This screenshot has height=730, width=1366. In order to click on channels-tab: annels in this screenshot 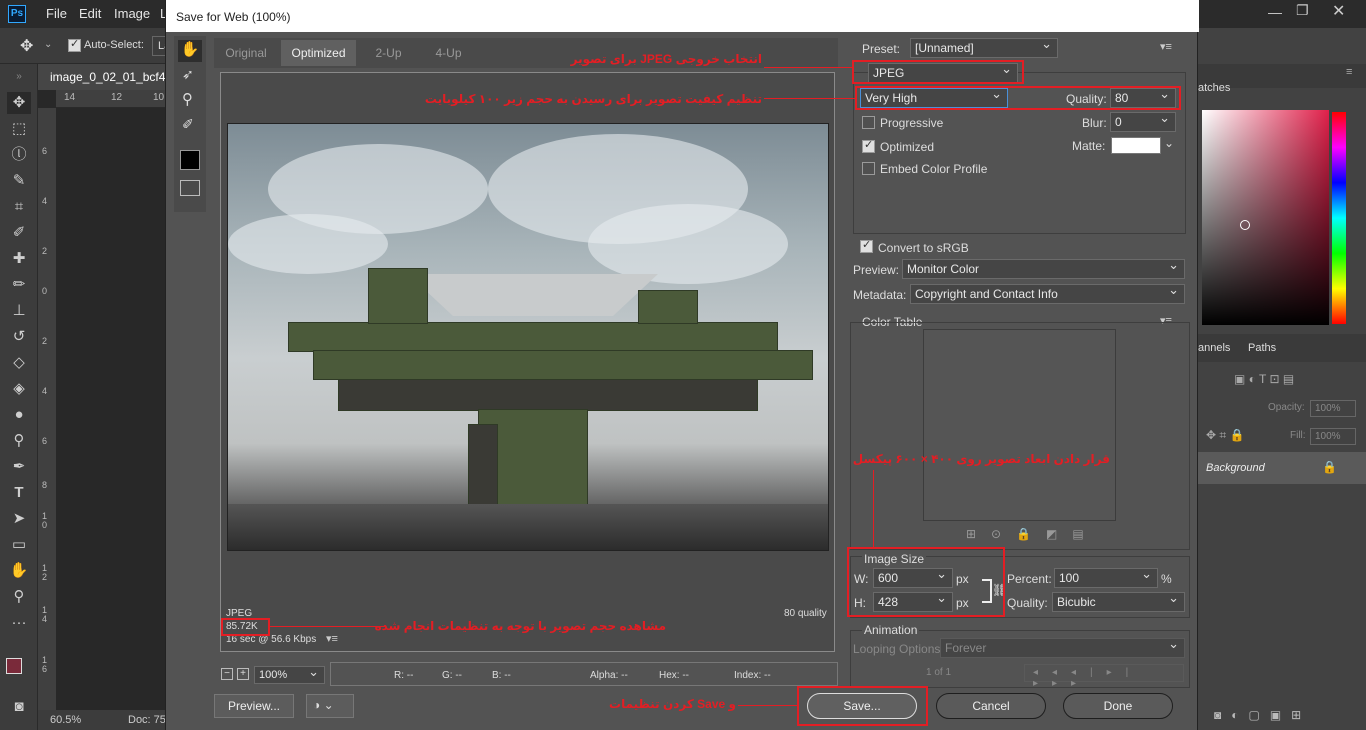, I will do `click(1214, 348)`.